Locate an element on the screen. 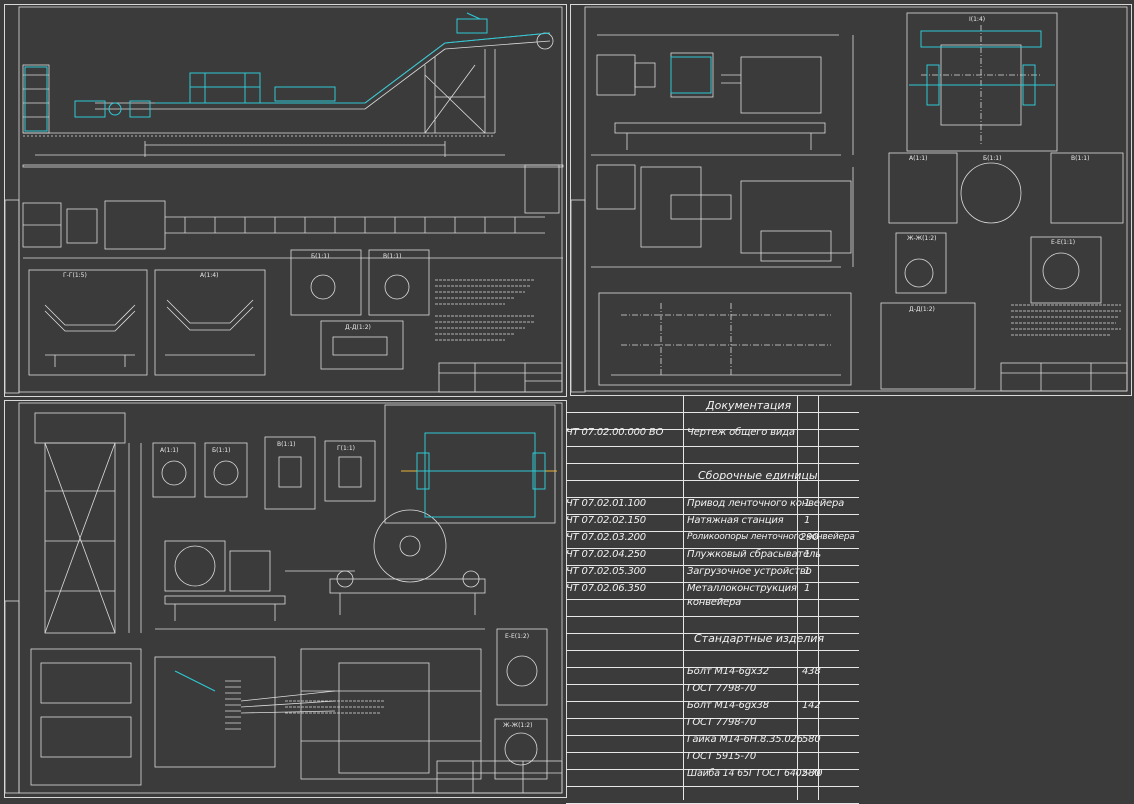  view-label-e-e: Е-Е(1:2) is located at coordinates (517, 636).